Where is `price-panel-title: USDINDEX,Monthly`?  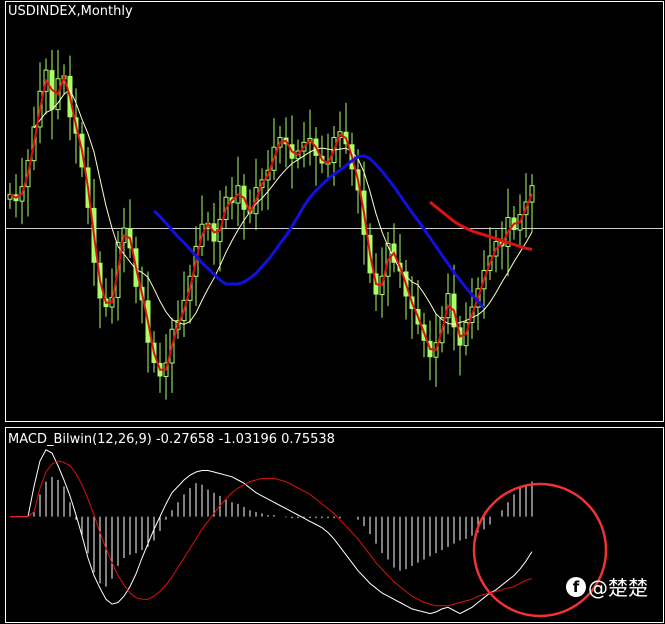
price-panel-title: USDINDEX,Monthly is located at coordinates (70, 11).